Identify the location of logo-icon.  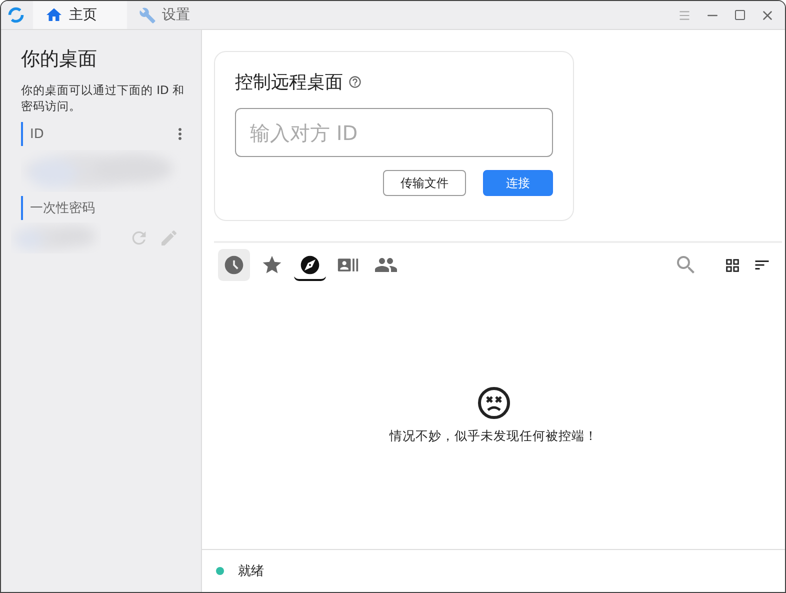
(16, 15).